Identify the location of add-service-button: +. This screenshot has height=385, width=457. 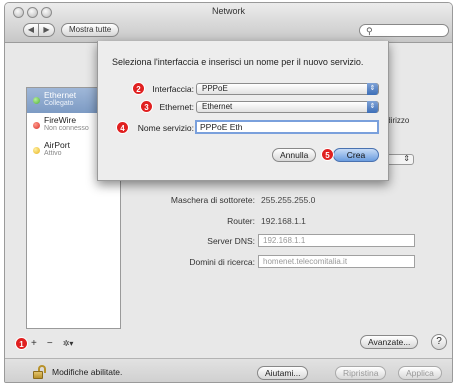
(34, 344).